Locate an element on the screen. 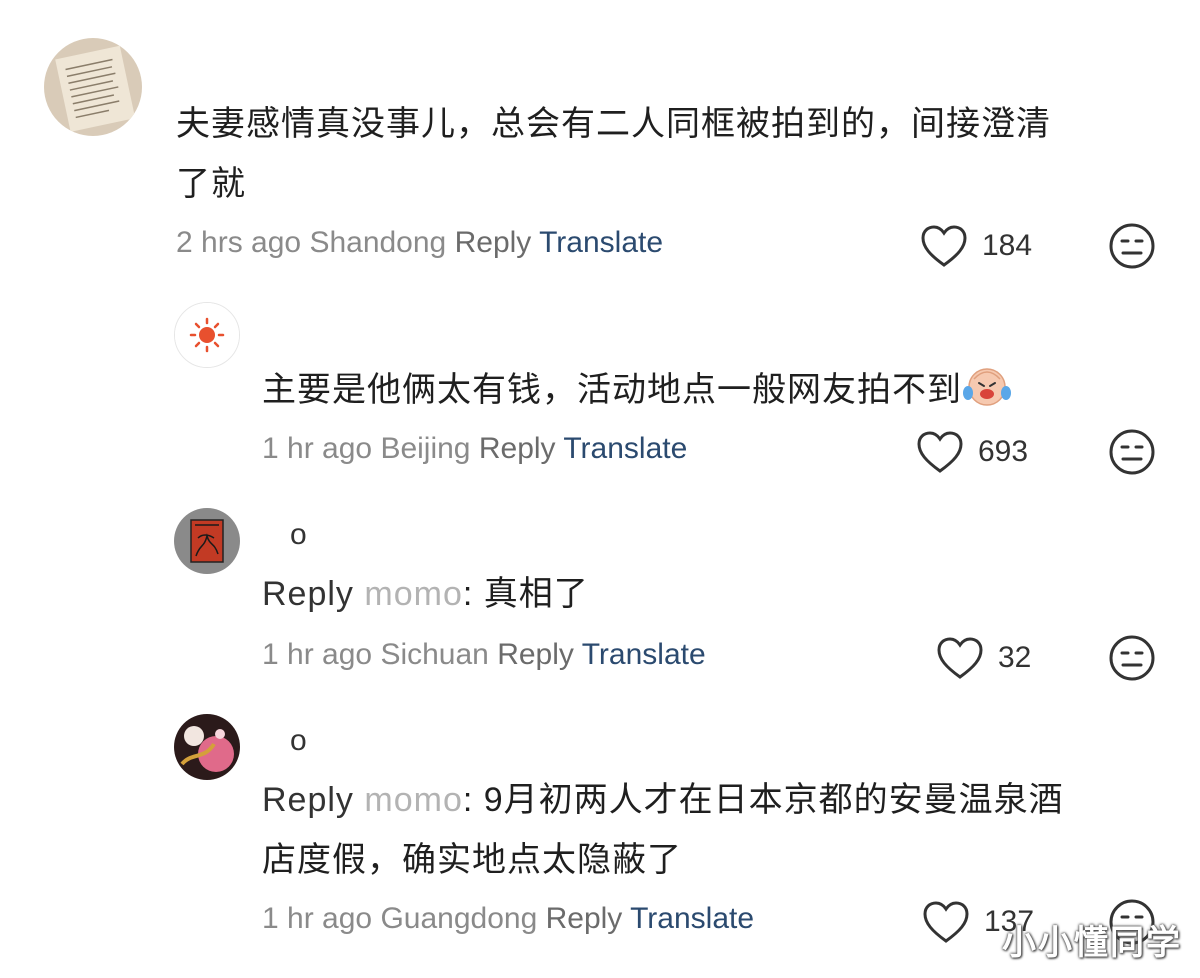 The width and height of the screenshot is (1200, 978). timestamp: 2 hrs ago is located at coordinates (239, 242).